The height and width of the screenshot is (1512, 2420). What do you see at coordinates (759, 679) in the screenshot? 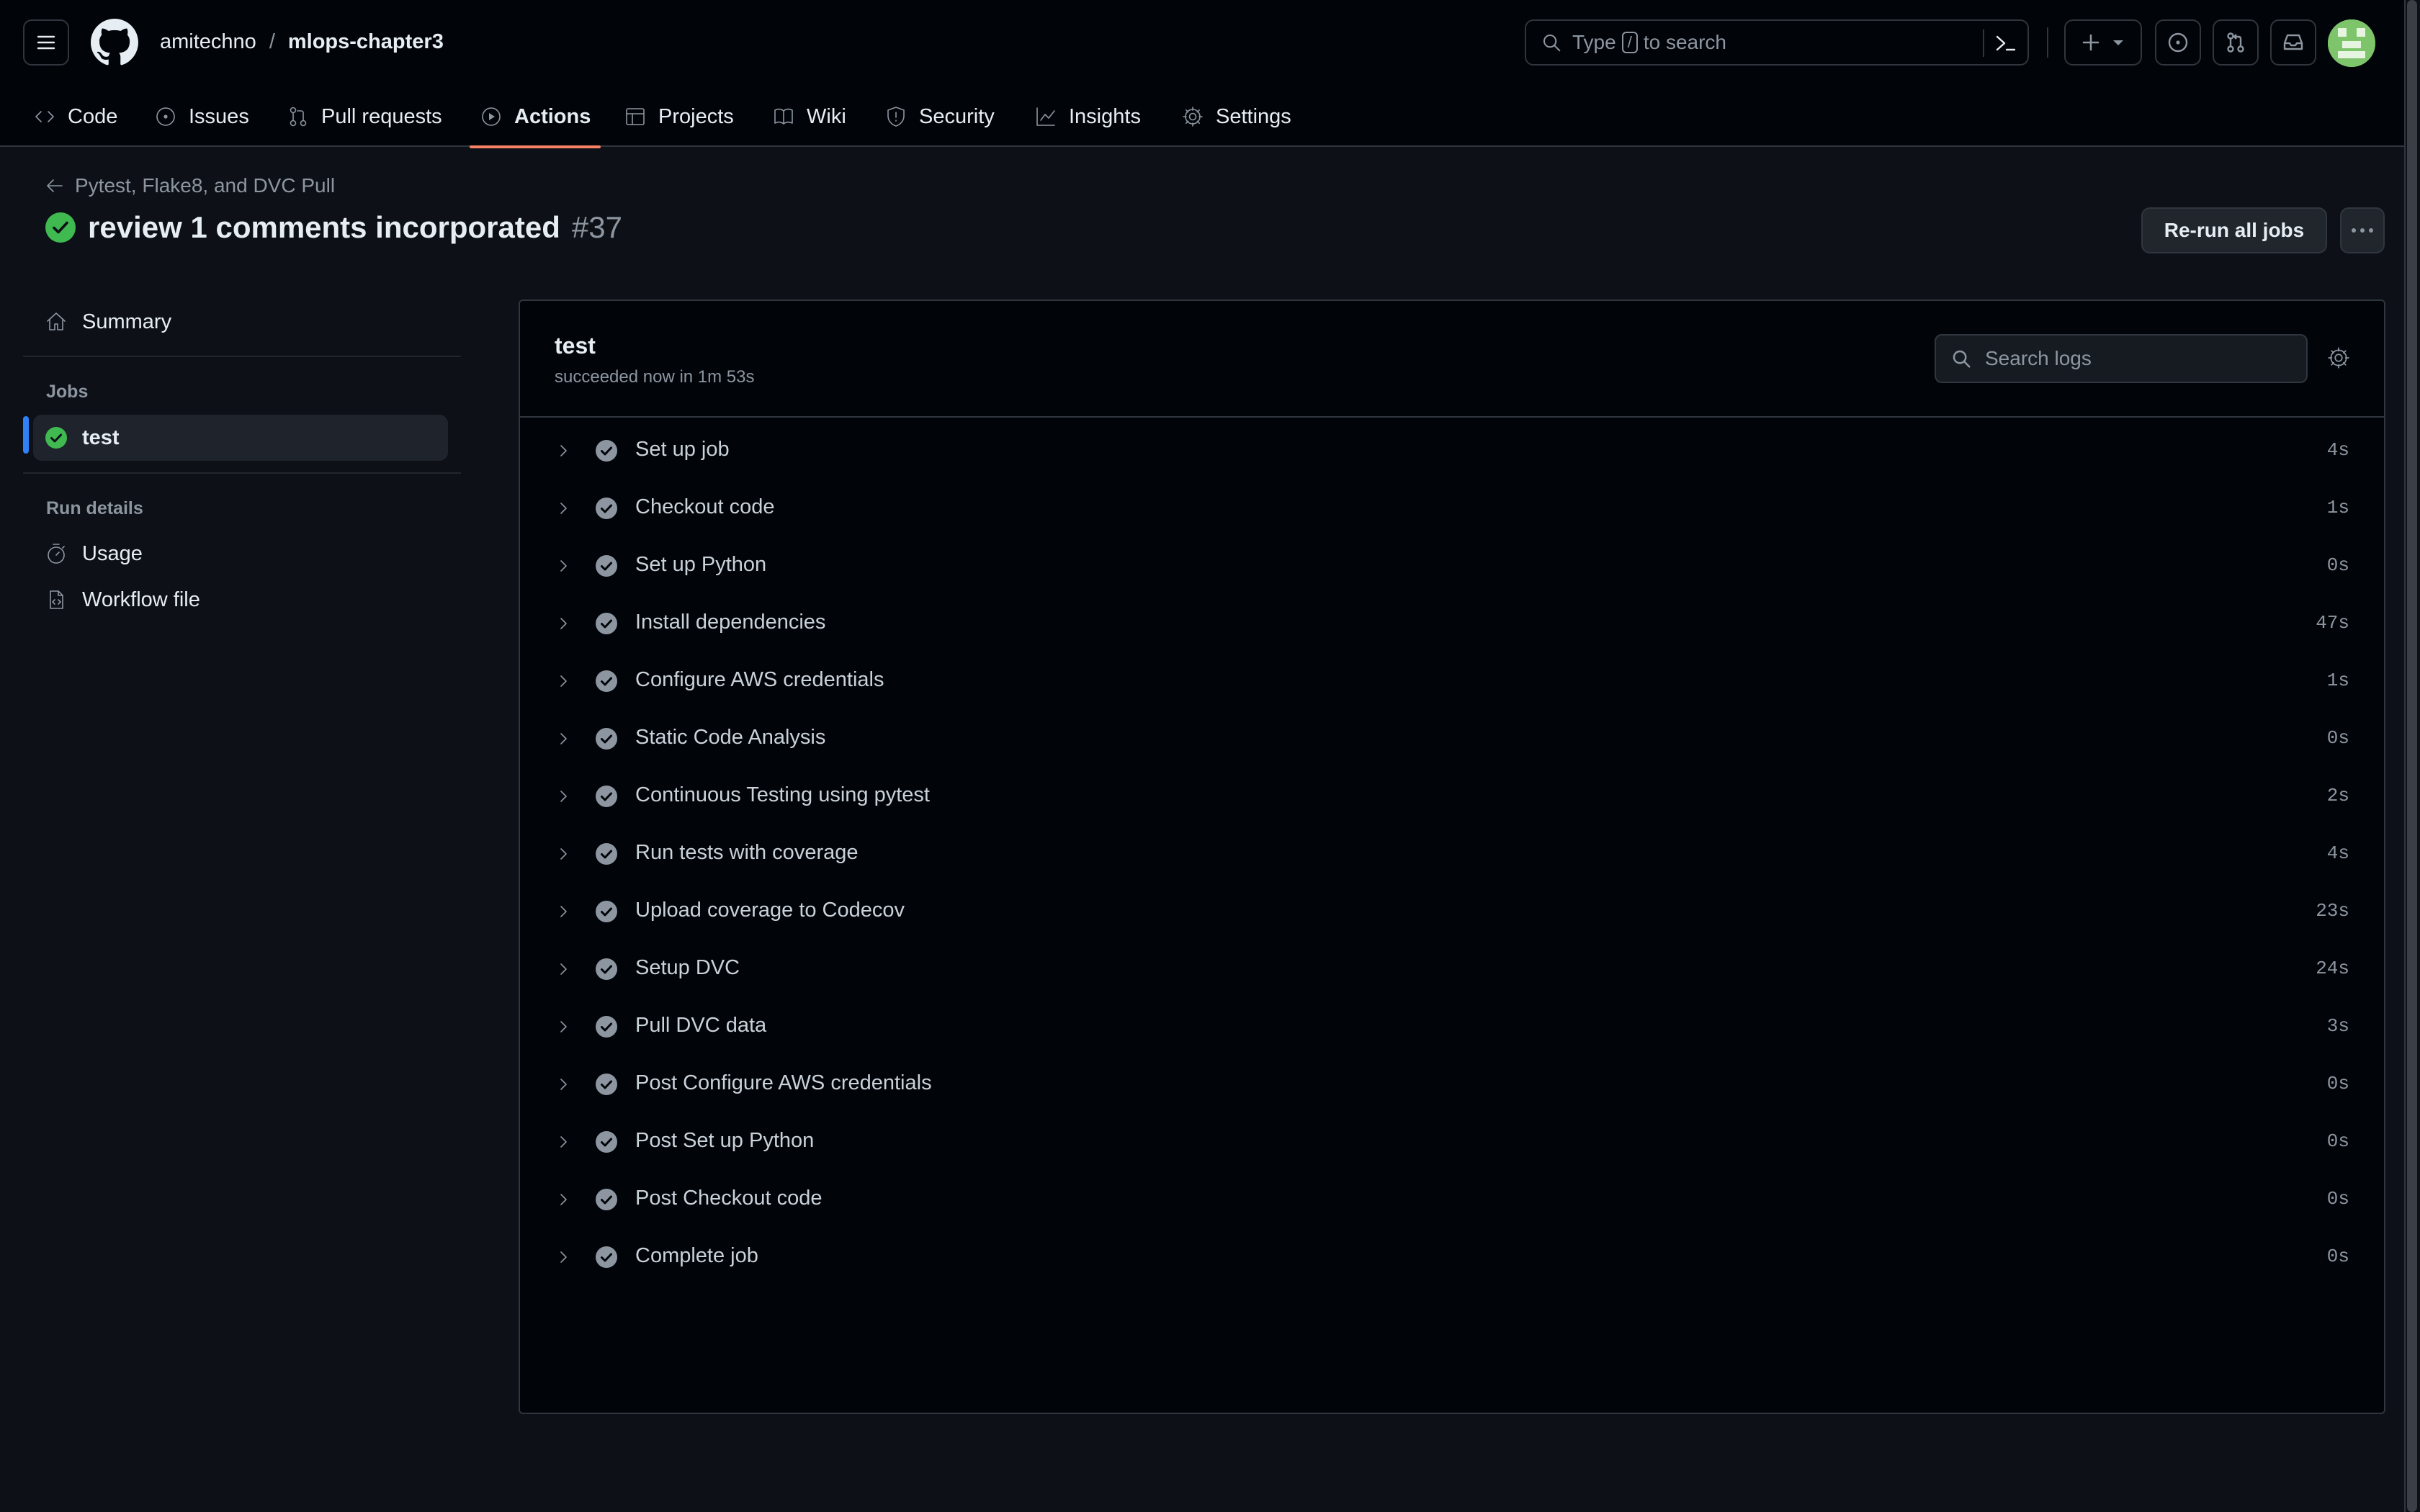
I see `step-name: Configure AWS credentials` at bounding box center [759, 679].